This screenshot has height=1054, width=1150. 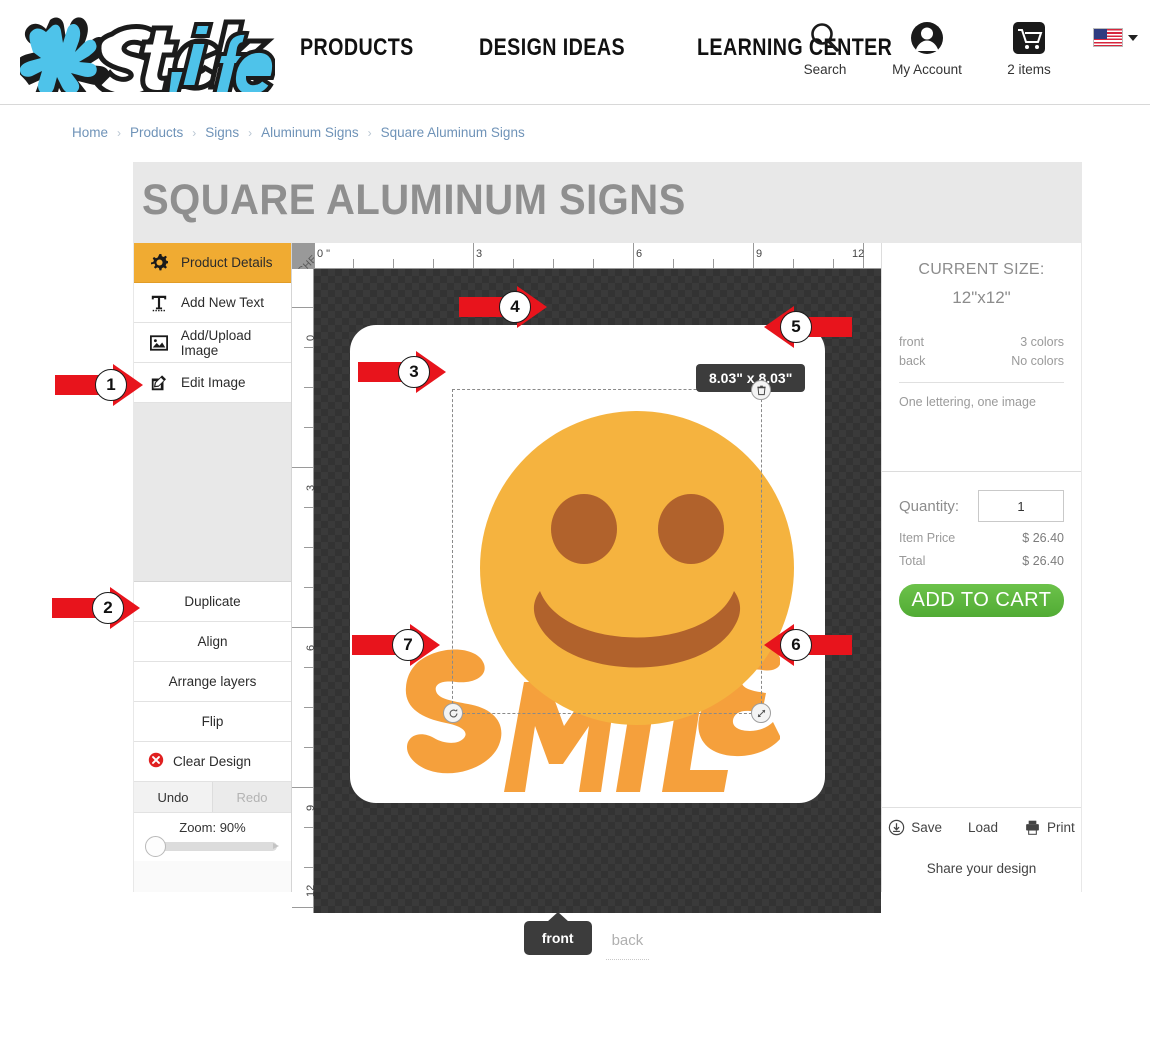 I want to click on flip-button: Flip, so click(x=212, y=722).